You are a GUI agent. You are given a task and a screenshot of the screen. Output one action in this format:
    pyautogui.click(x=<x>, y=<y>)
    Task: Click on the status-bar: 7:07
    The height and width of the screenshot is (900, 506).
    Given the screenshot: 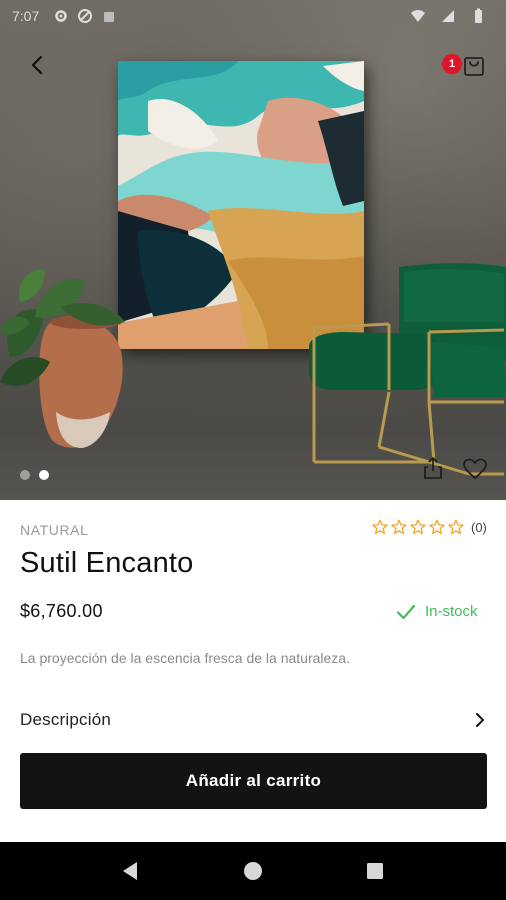 What is the action you would take?
    pyautogui.click(x=253, y=16)
    